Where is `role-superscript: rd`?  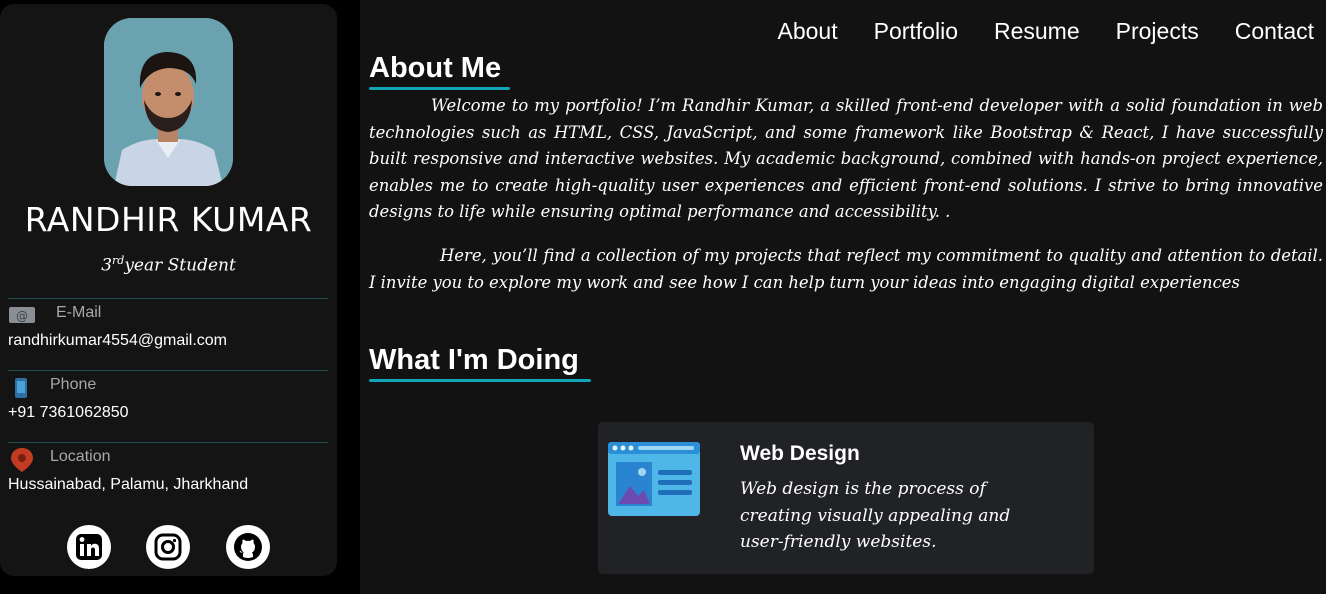
role-superscript: rd is located at coordinates (118, 260).